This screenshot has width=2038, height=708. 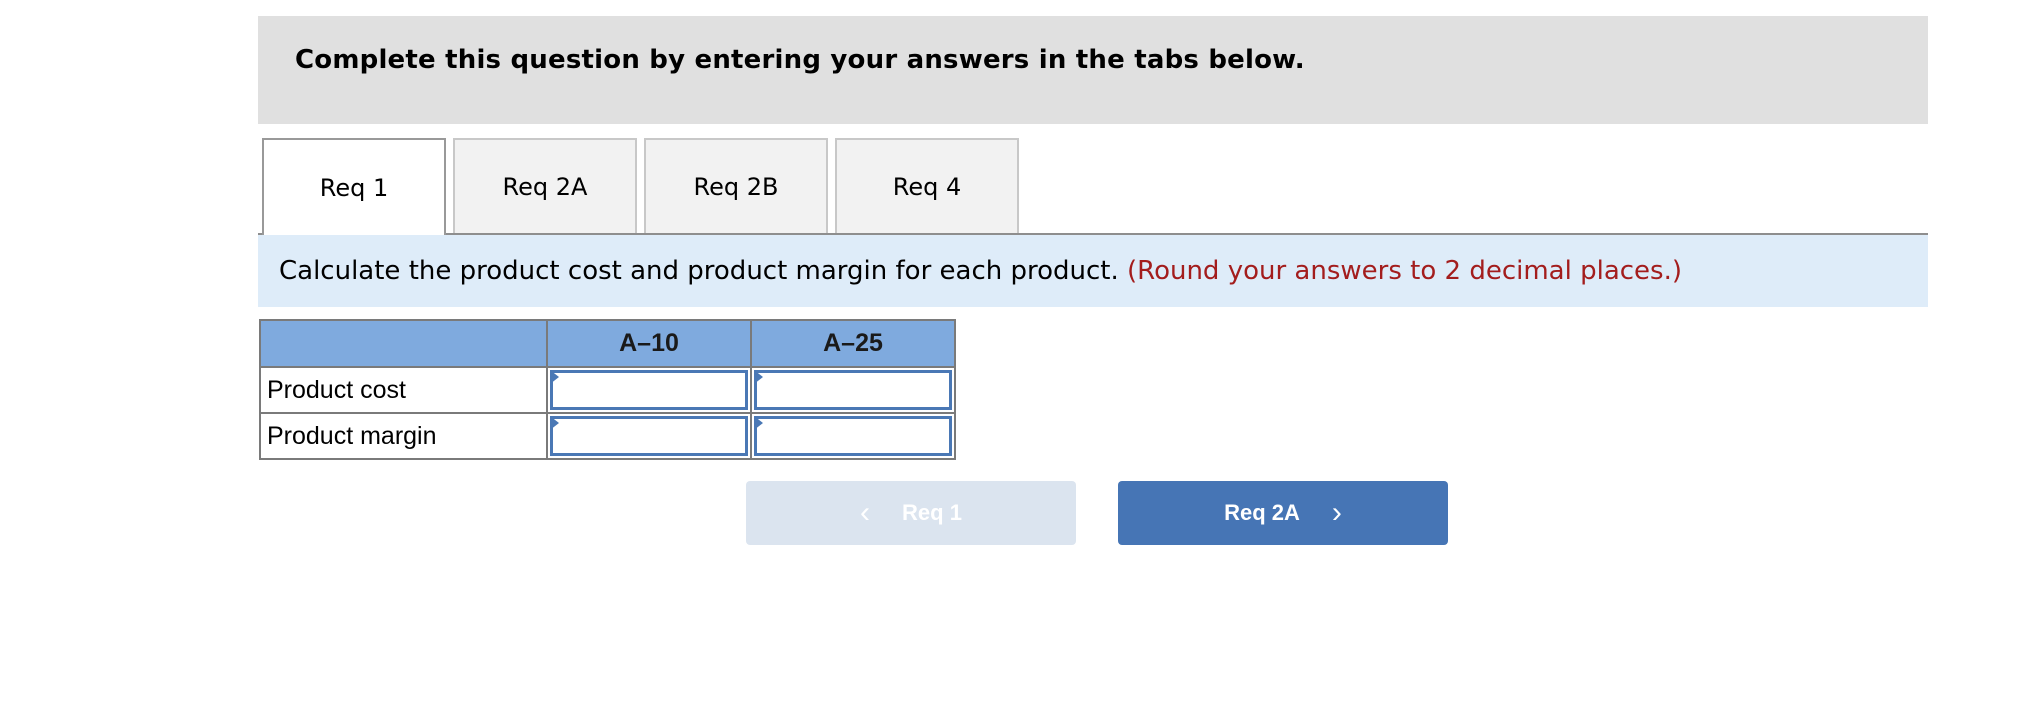 I want to click on product-margin-a25-input, so click(x=853, y=436).